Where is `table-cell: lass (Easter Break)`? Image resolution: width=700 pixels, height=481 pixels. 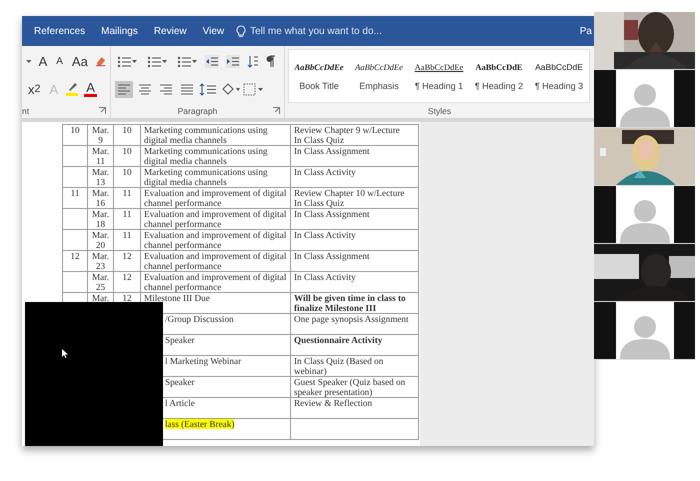
table-cell: lass (Easter Break) is located at coordinates (199, 424).